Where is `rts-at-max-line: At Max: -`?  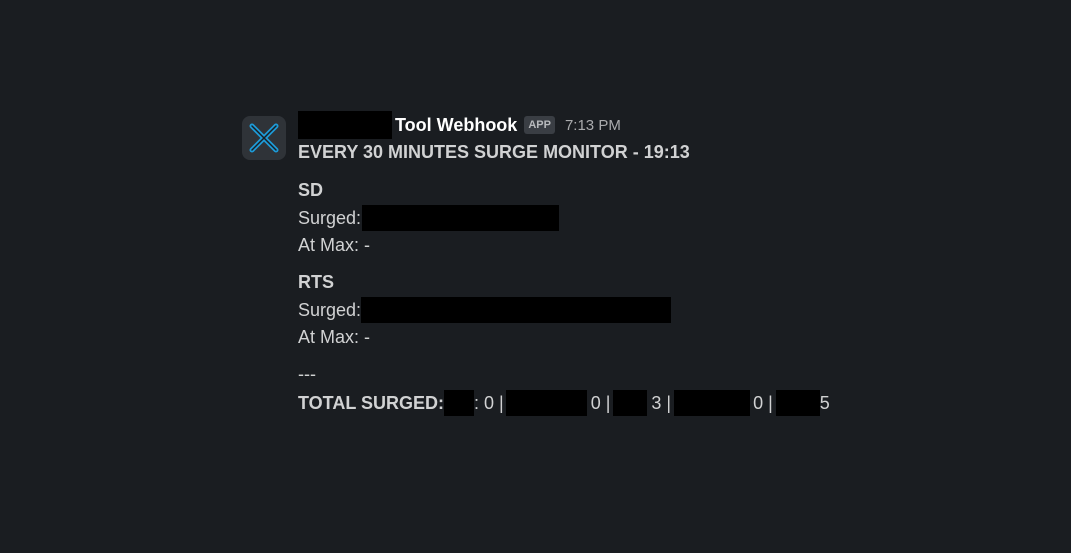
rts-at-max-line: At Max: - is located at coordinates (334, 337).